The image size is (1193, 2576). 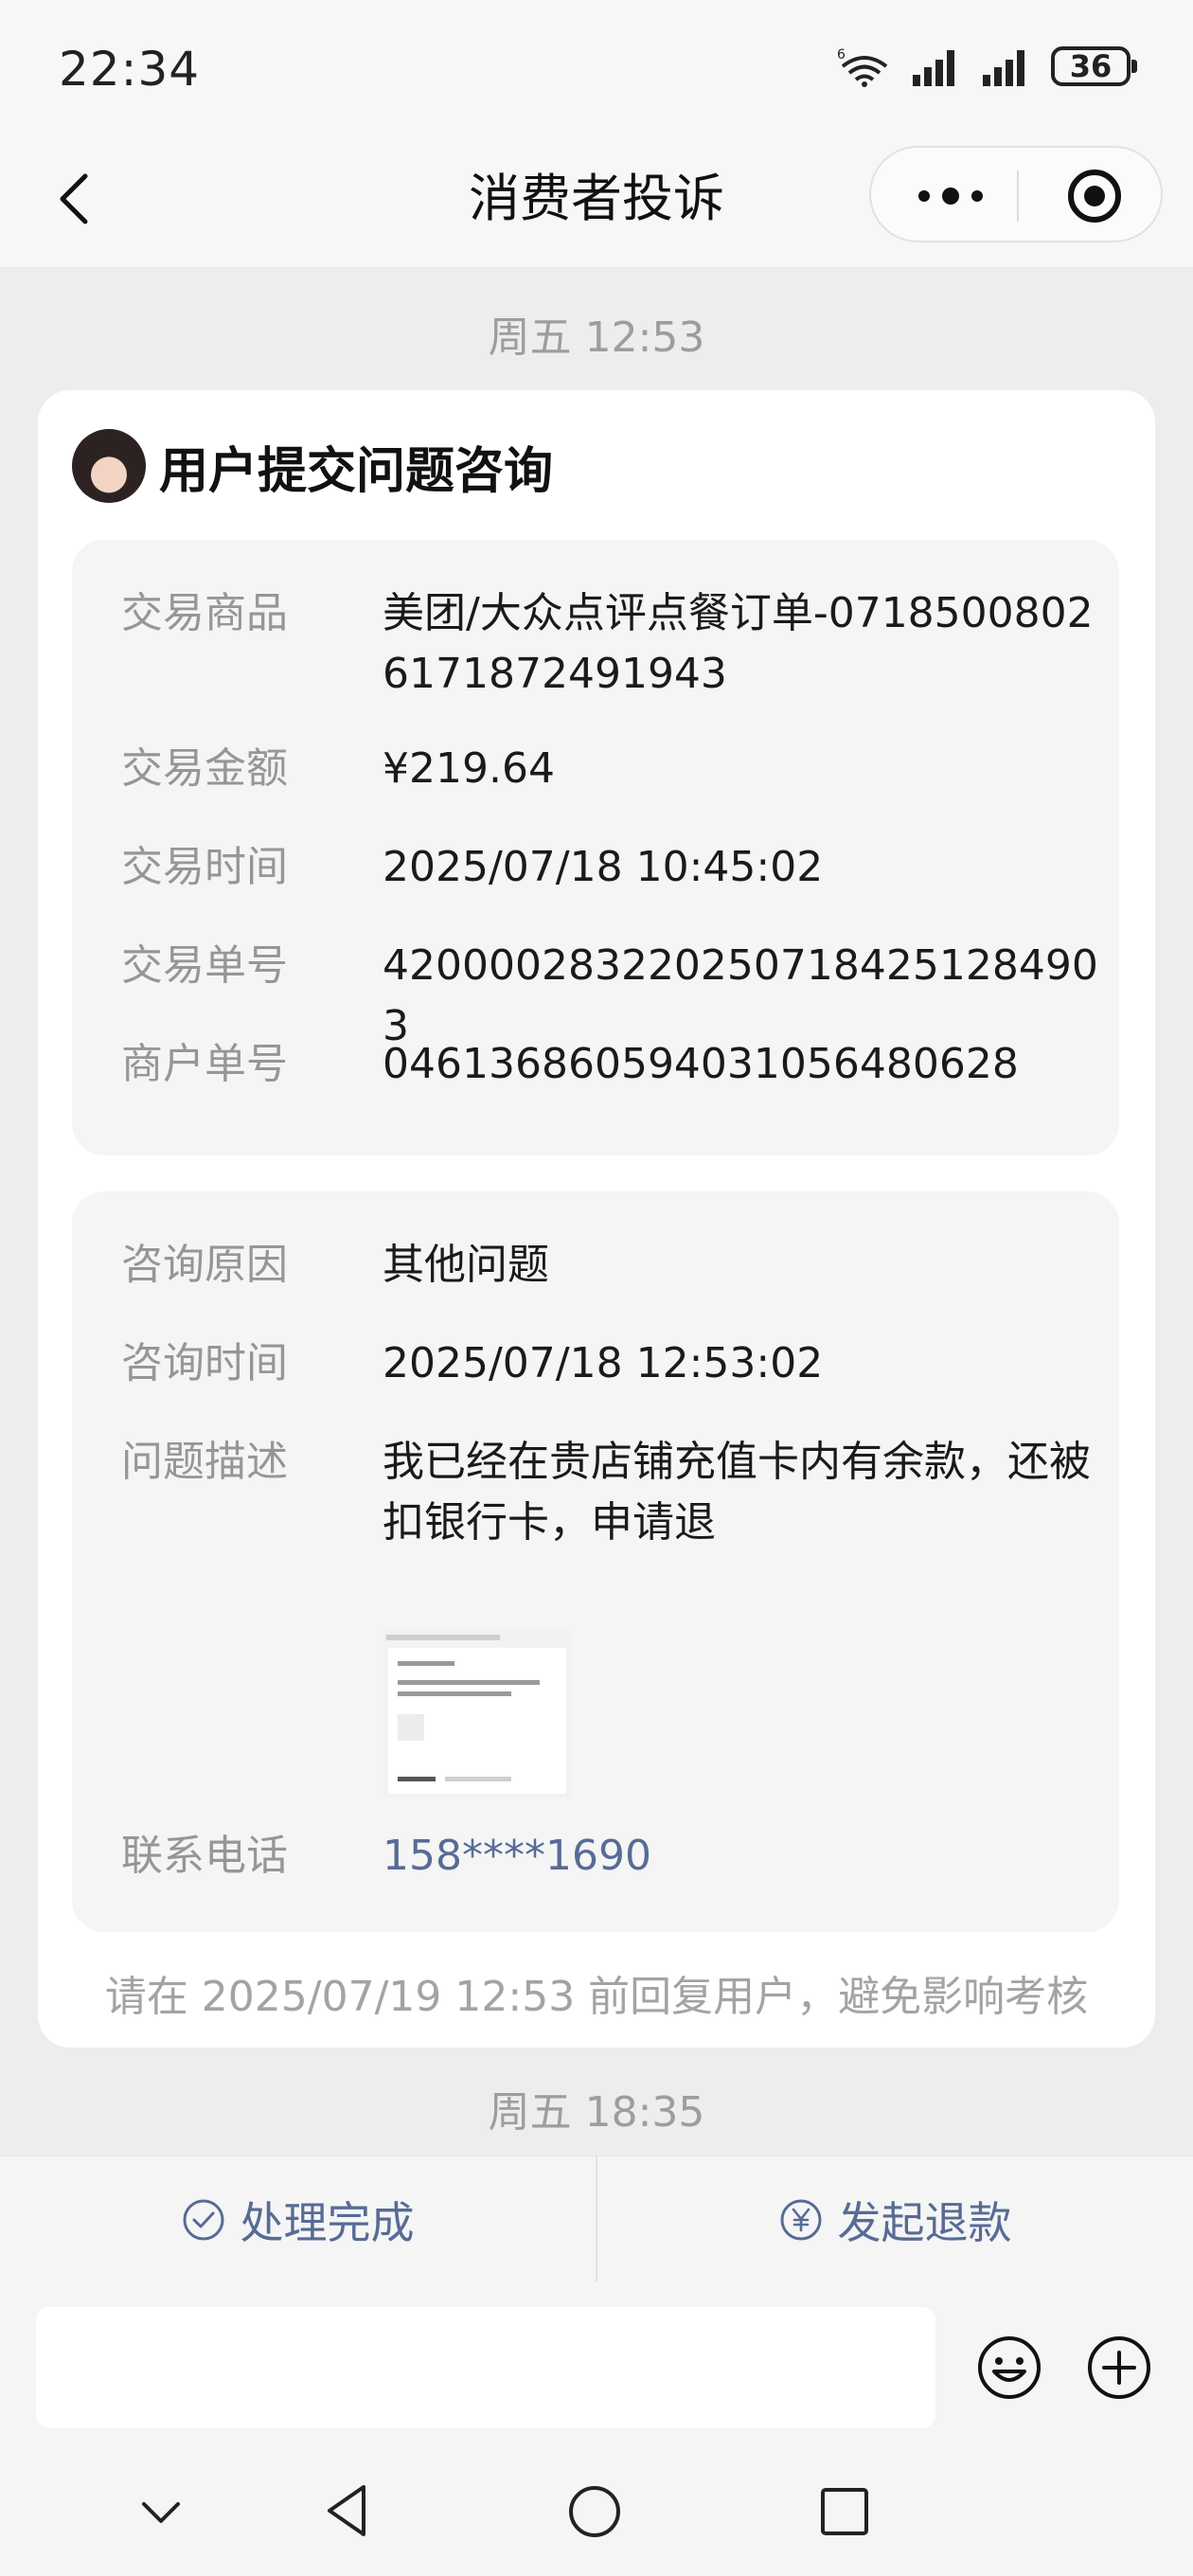 I want to click on system-navigation-bar, so click(x=596, y=2514).